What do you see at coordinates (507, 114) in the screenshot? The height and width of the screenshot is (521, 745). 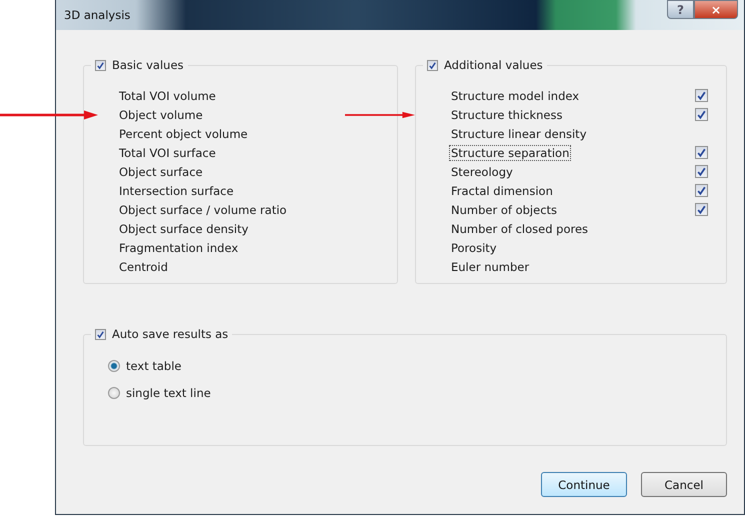 I see `option-label: Structure thickness` at bounding box center [507, 114].